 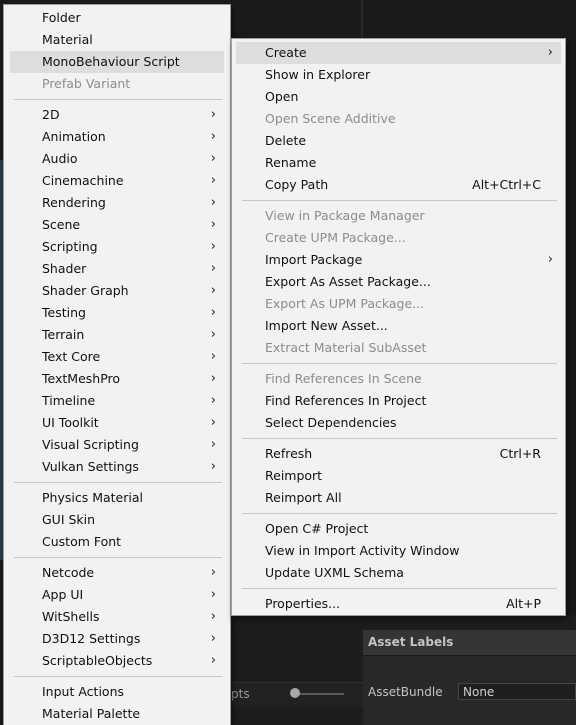 I want to click on create-item-app-ui: App UI ›, so click(x=117, y=595).